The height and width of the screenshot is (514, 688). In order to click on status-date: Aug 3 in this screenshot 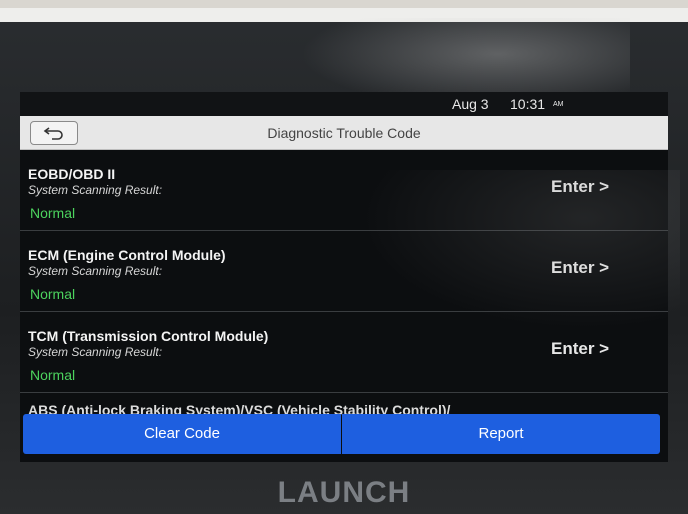, I will do `click(470, 104)`.